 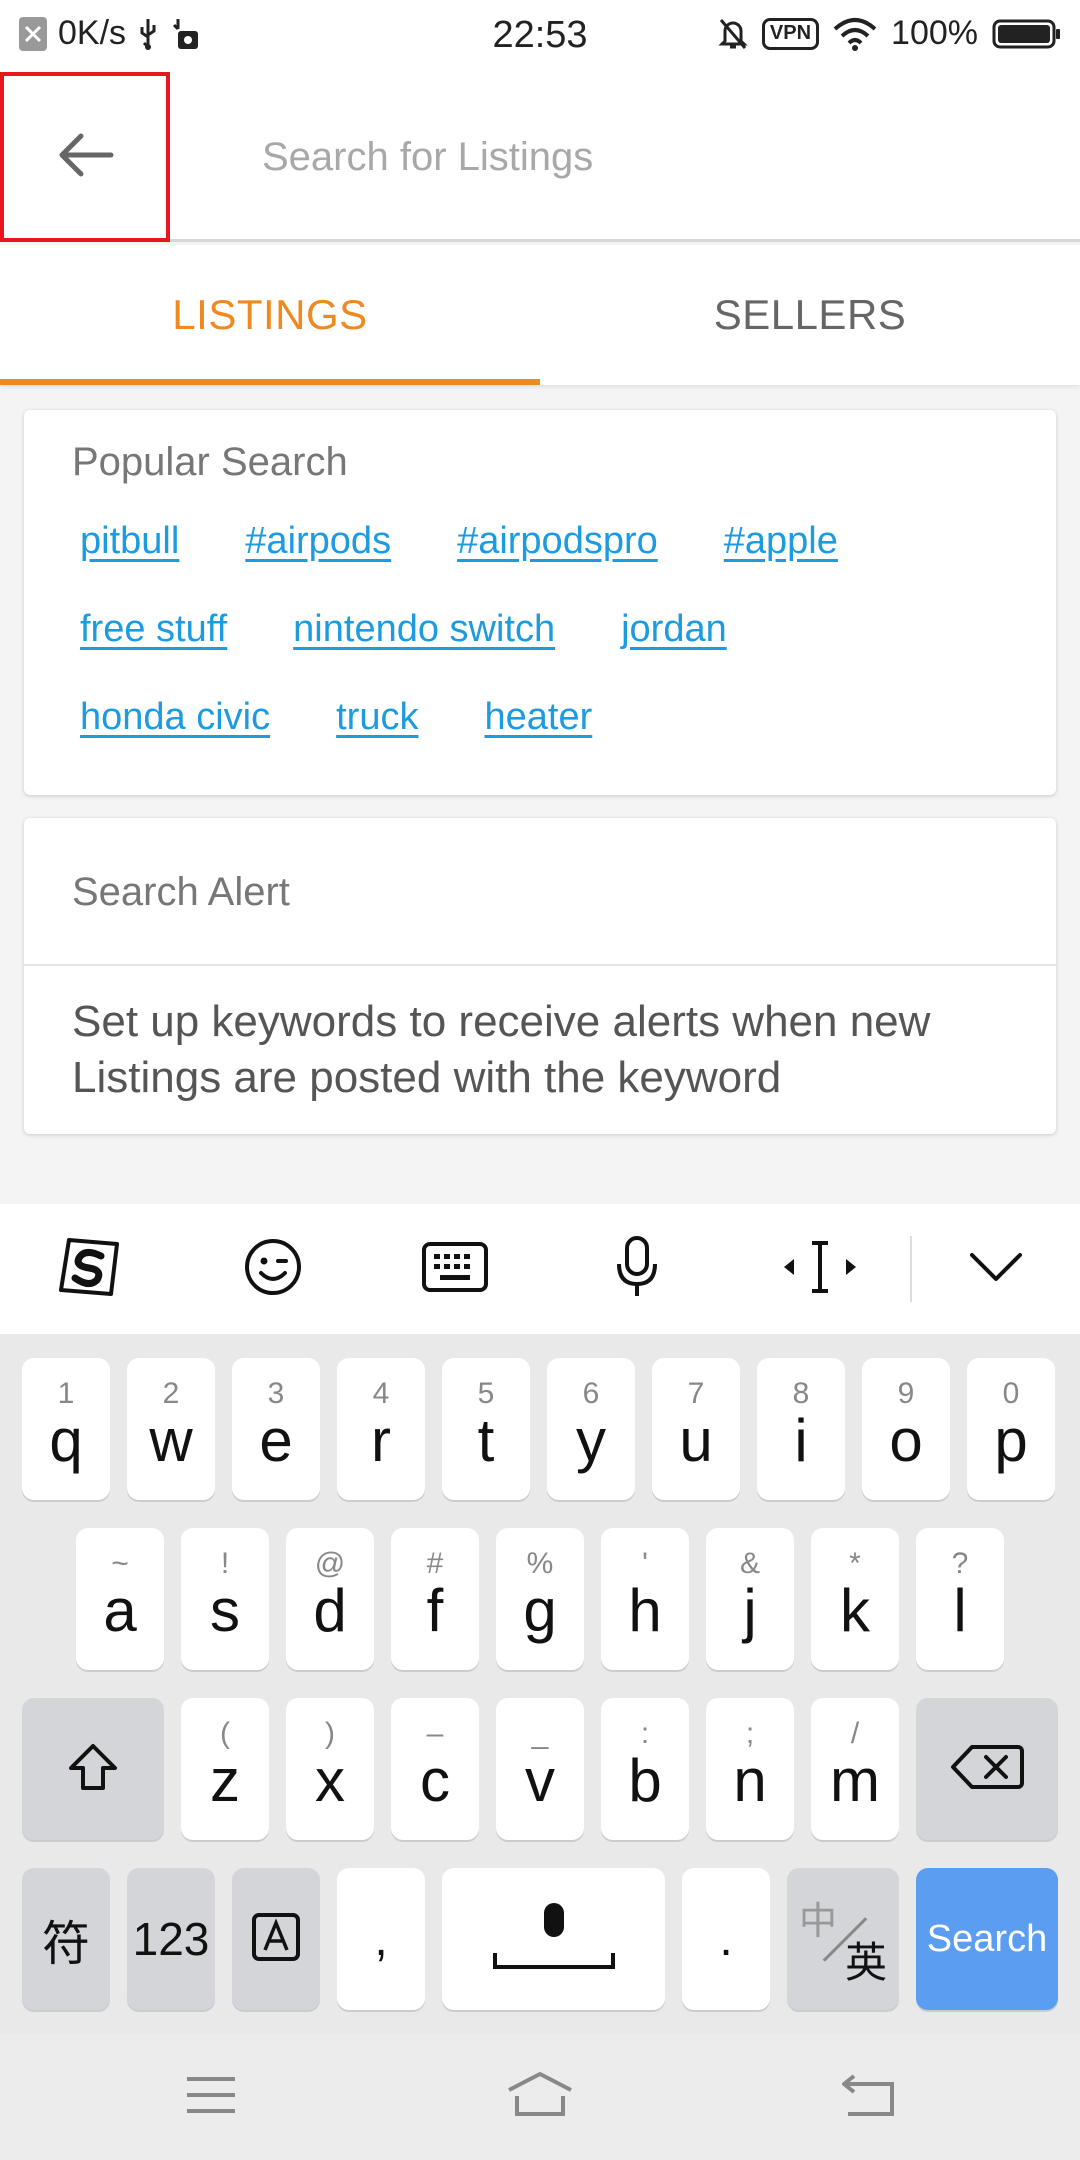 What do you see at coordinates (435, 1610) in the screenshot?
I see `key-label: f` at bounding box center [435, 1610].